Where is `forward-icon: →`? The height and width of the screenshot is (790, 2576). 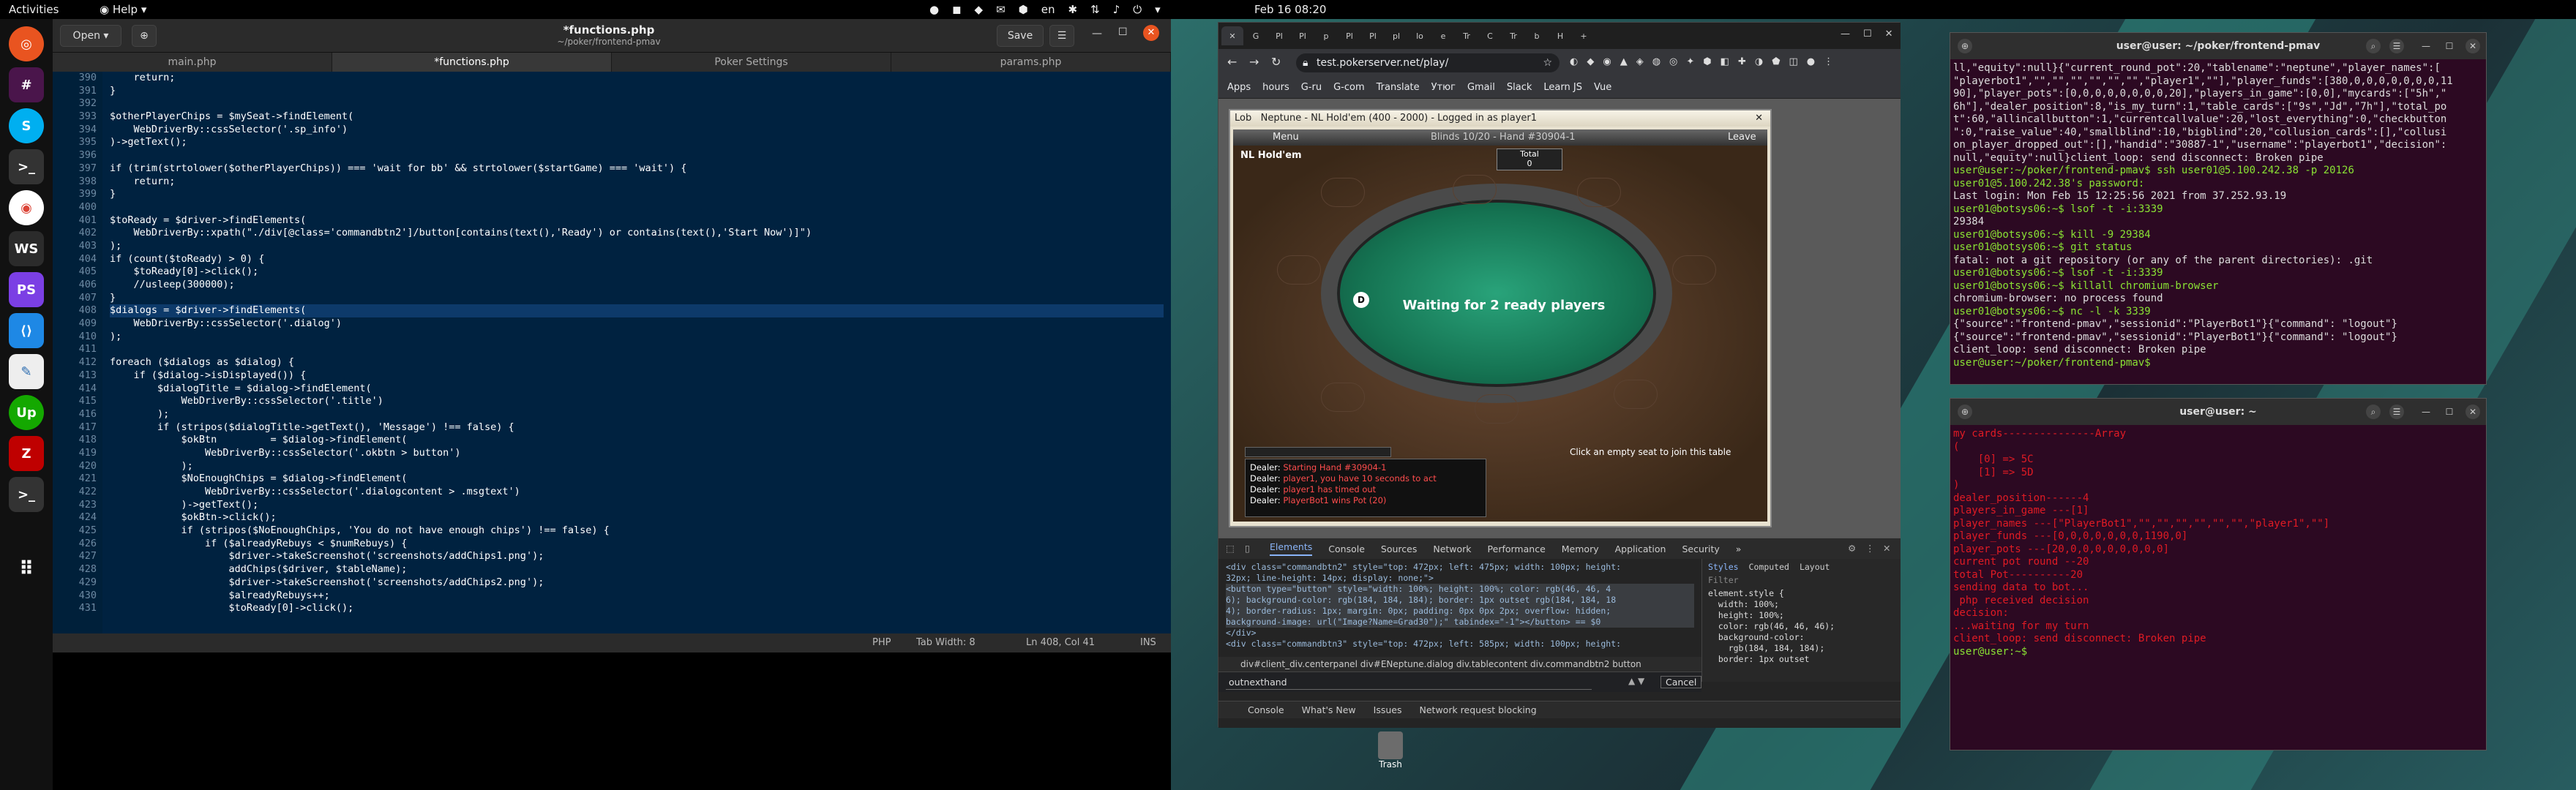 forward-icon: → is located at coordinates (1254, 62).